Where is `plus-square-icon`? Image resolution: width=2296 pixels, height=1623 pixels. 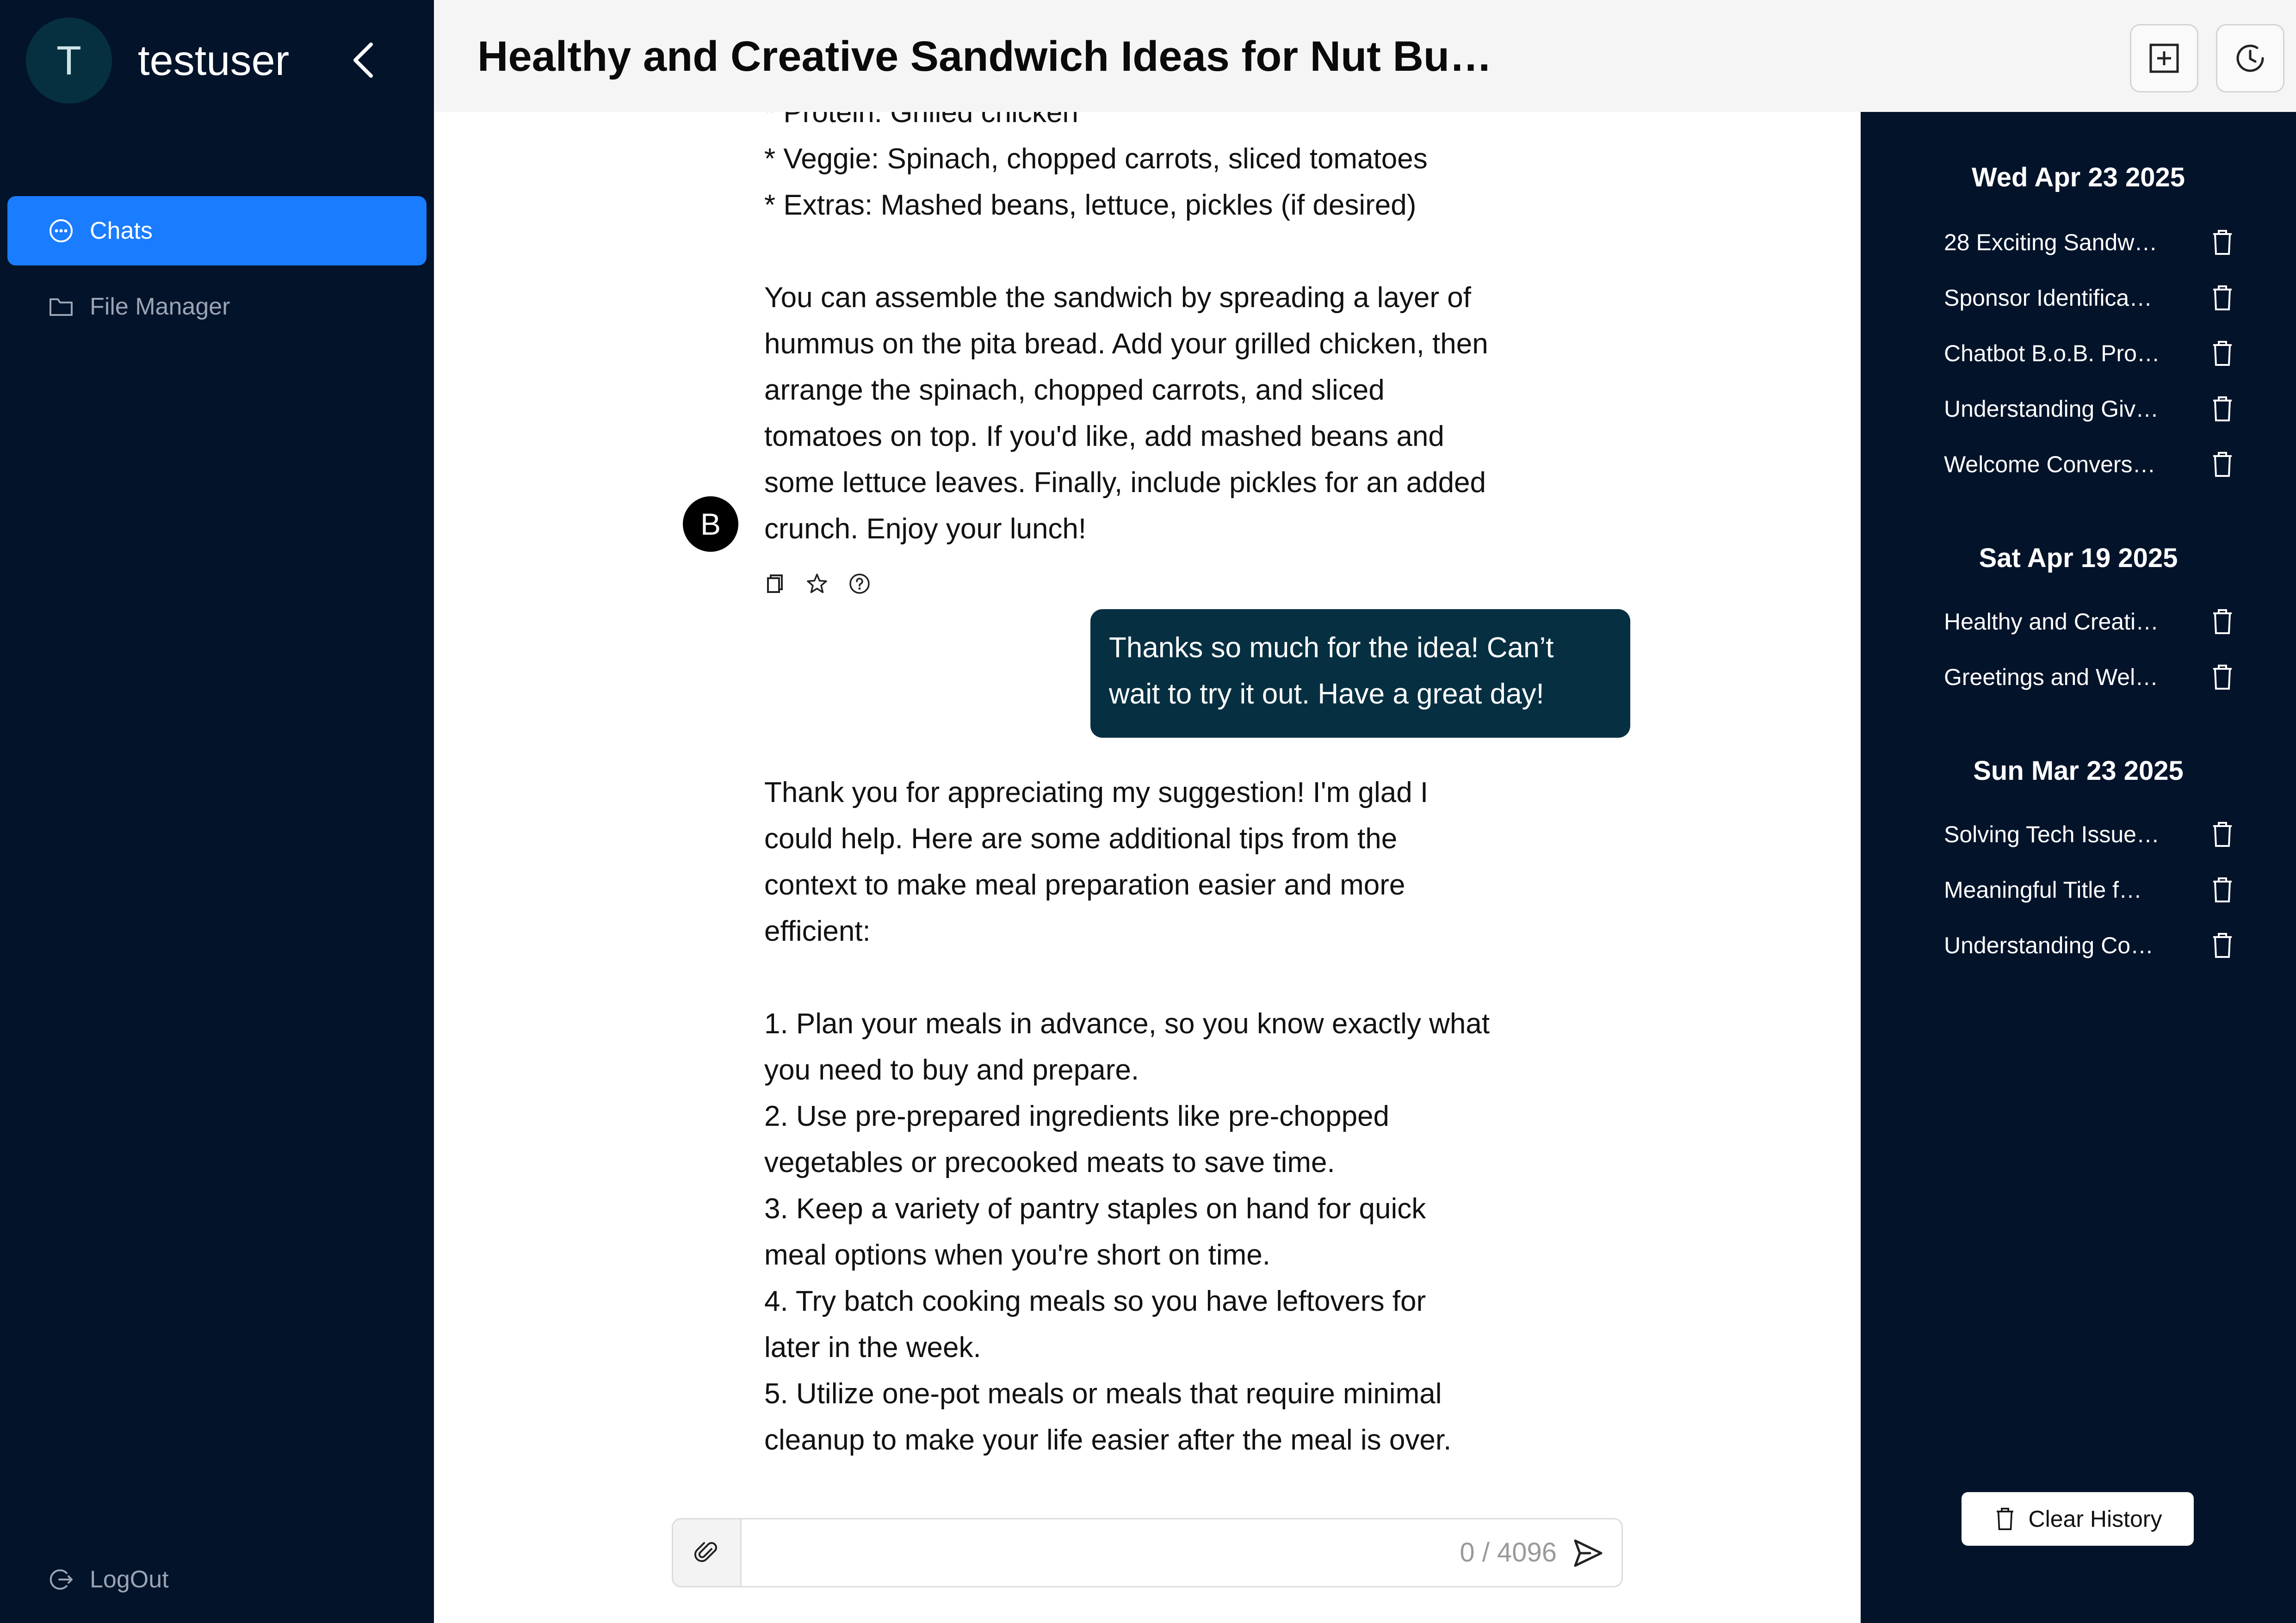
plus-square-icon is located at coordinates (2164, 58).